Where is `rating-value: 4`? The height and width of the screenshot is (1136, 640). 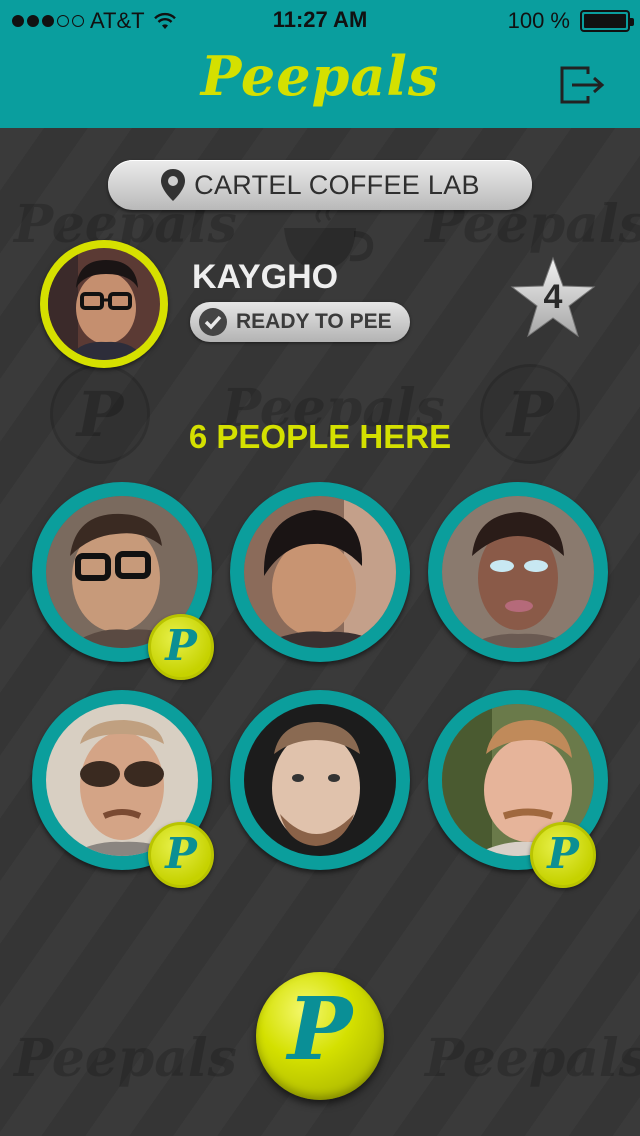 rating-value: 4 is located at coordinates (553, 297).